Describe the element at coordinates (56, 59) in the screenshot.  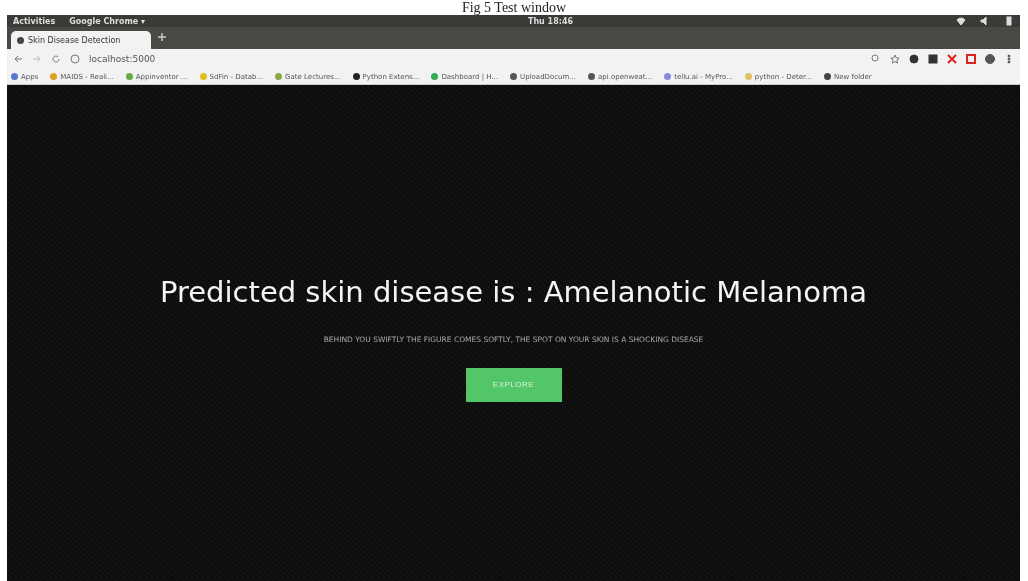
I see `reload-icon` at that location.